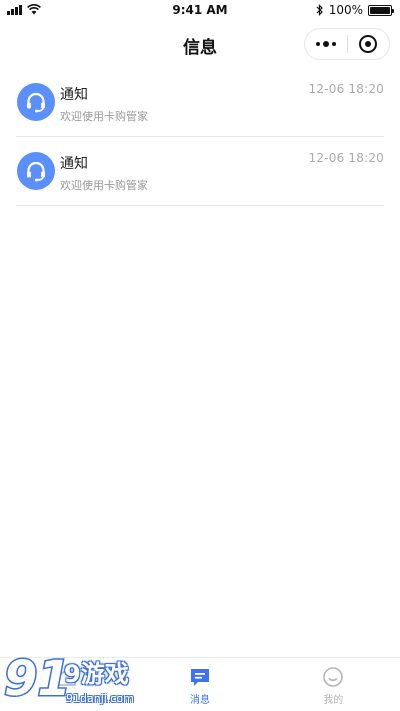 The height and width of the screenshot is (711, 400). I want to click on battery-icon, so click(381, 10).